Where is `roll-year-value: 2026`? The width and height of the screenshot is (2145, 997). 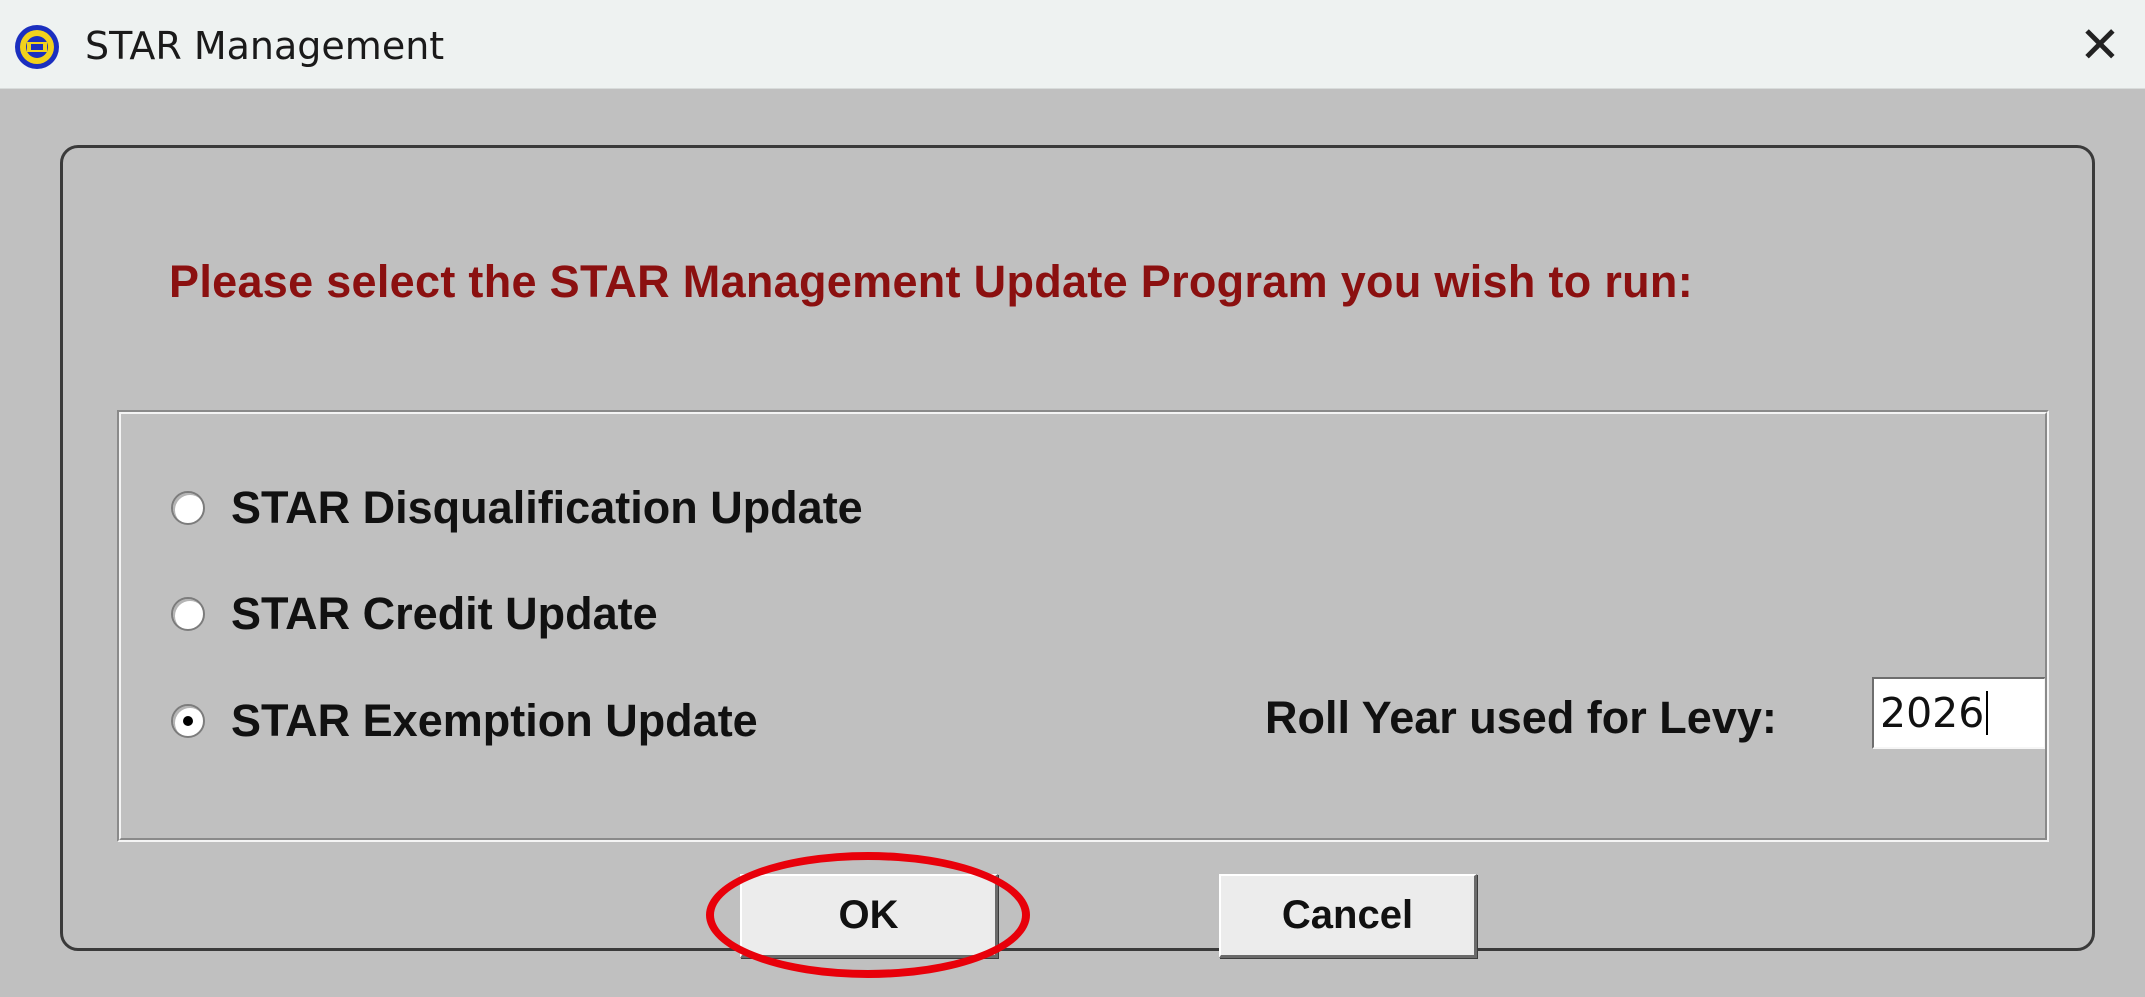 roll-year-value: 2026 is located at coordinates (1932, 713).